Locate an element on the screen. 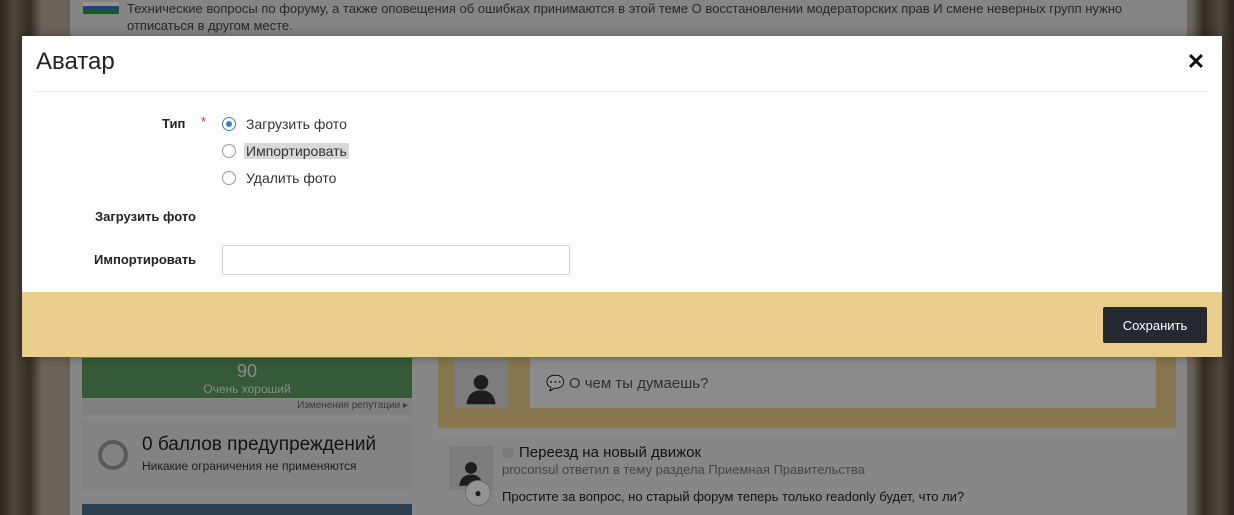 This screenshot has width=1234, height=515. required-marker: * is located at coordinates (204, 121).